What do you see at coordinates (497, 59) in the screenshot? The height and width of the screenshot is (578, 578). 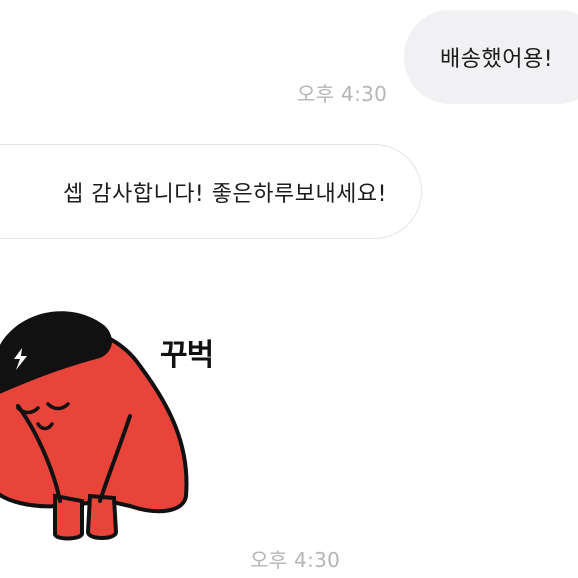 I see `outgoing-message-text: 배송했어용!` at bounding box center [497, 59].